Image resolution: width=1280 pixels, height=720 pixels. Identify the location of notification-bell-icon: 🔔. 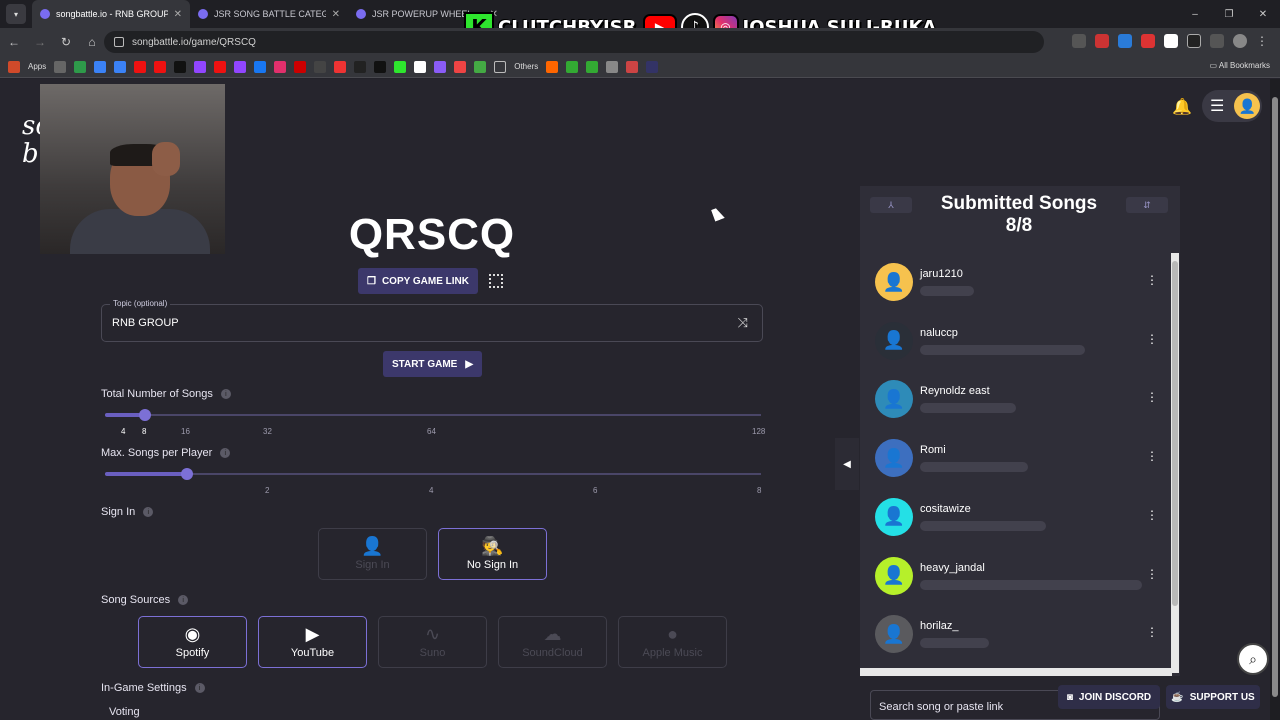
(1182, 107).